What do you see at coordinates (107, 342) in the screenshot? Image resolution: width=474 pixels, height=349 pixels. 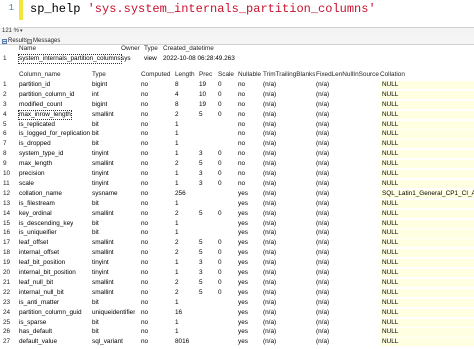 I see `table-cell: sql_variant` at bounding box center [107, 342].